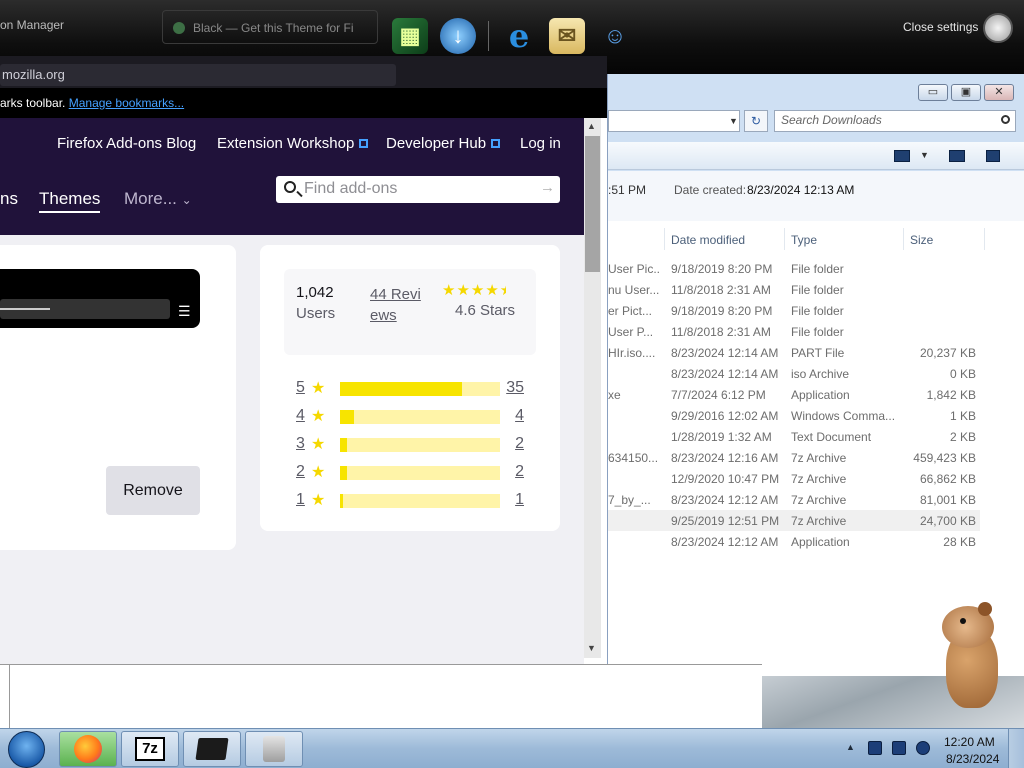 Image resolution: width=1024 pixels, height=768 pixels. What do you see at coordinates (381, 696) in the screenshot?
I see `background-window` at bounding box center [381, 696].